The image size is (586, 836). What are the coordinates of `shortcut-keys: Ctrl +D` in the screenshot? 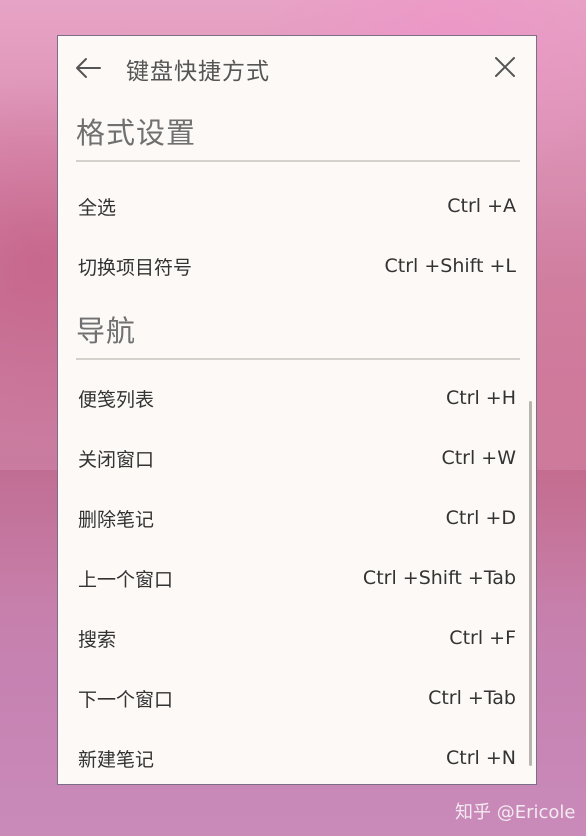 It's located at (480, 518).